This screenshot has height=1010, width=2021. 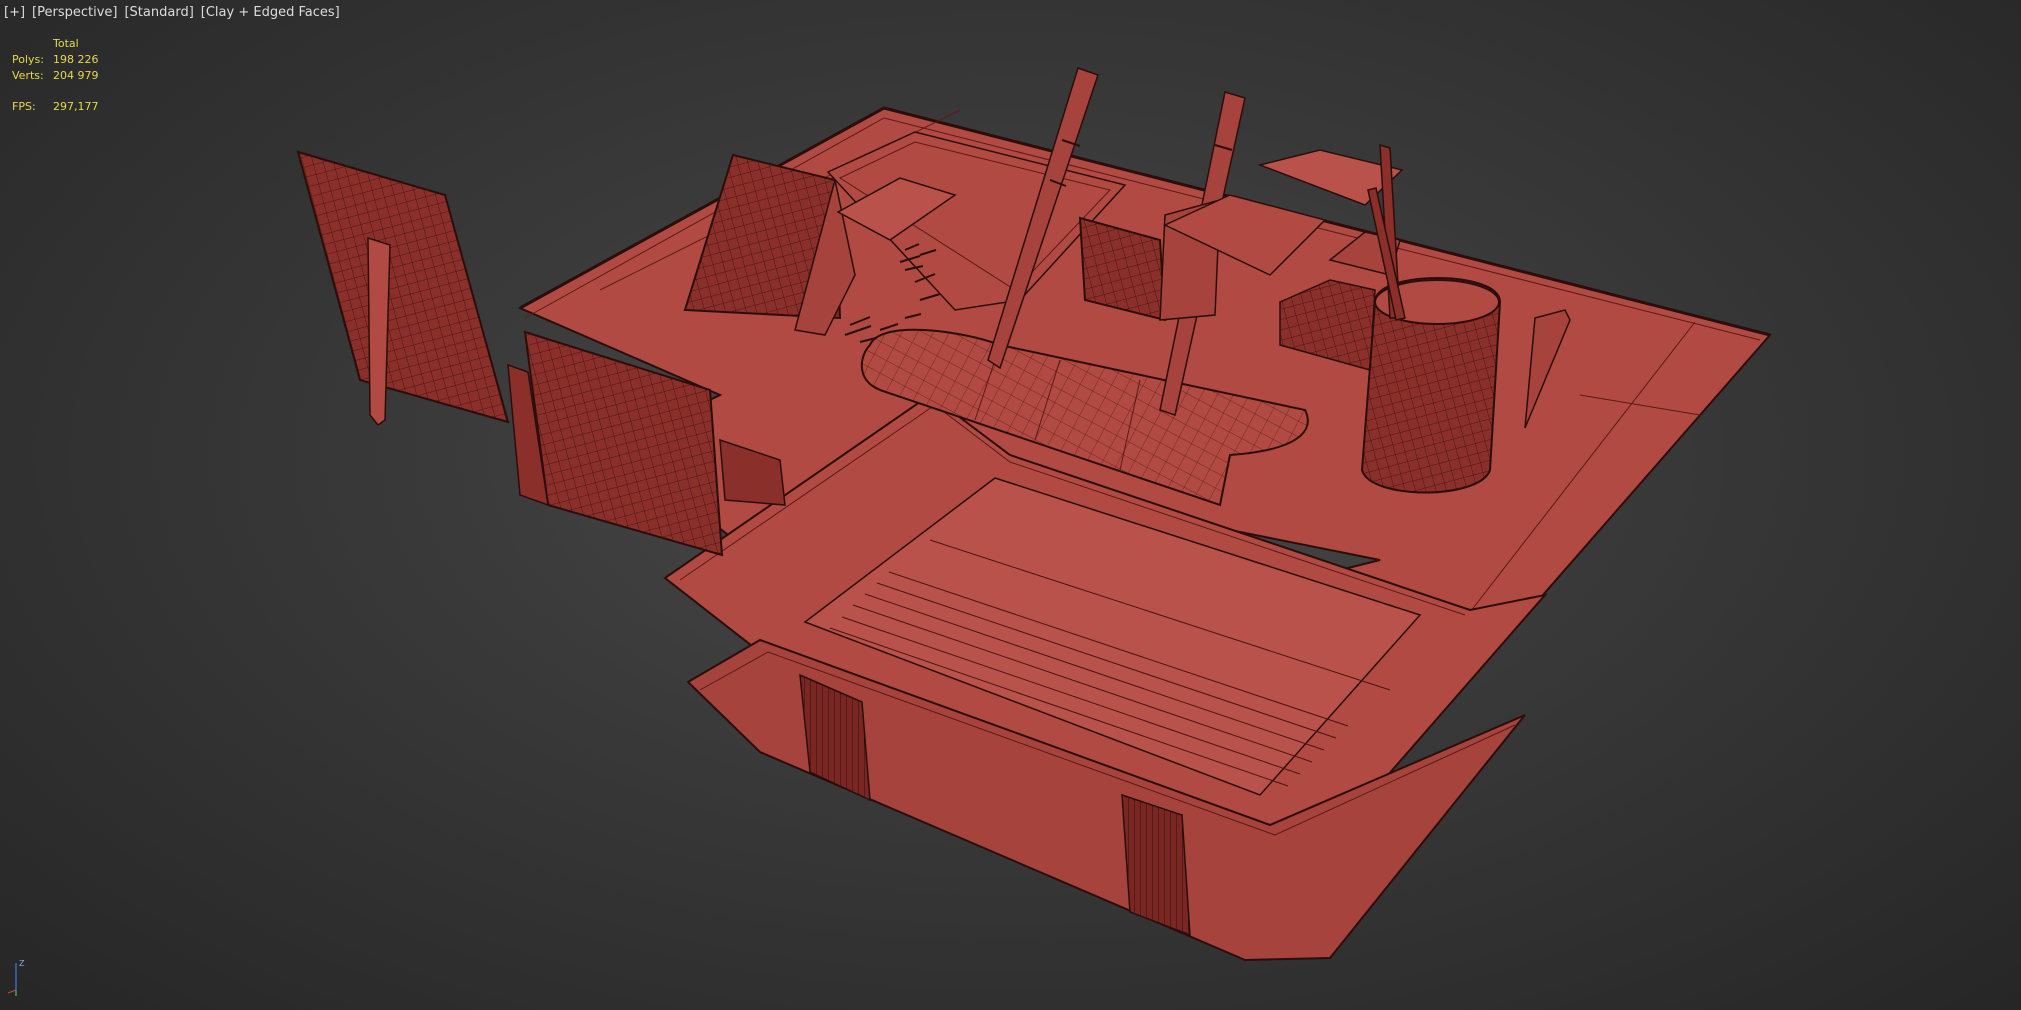 I want to click on pencil-cup, so click(x=1431, y=318).